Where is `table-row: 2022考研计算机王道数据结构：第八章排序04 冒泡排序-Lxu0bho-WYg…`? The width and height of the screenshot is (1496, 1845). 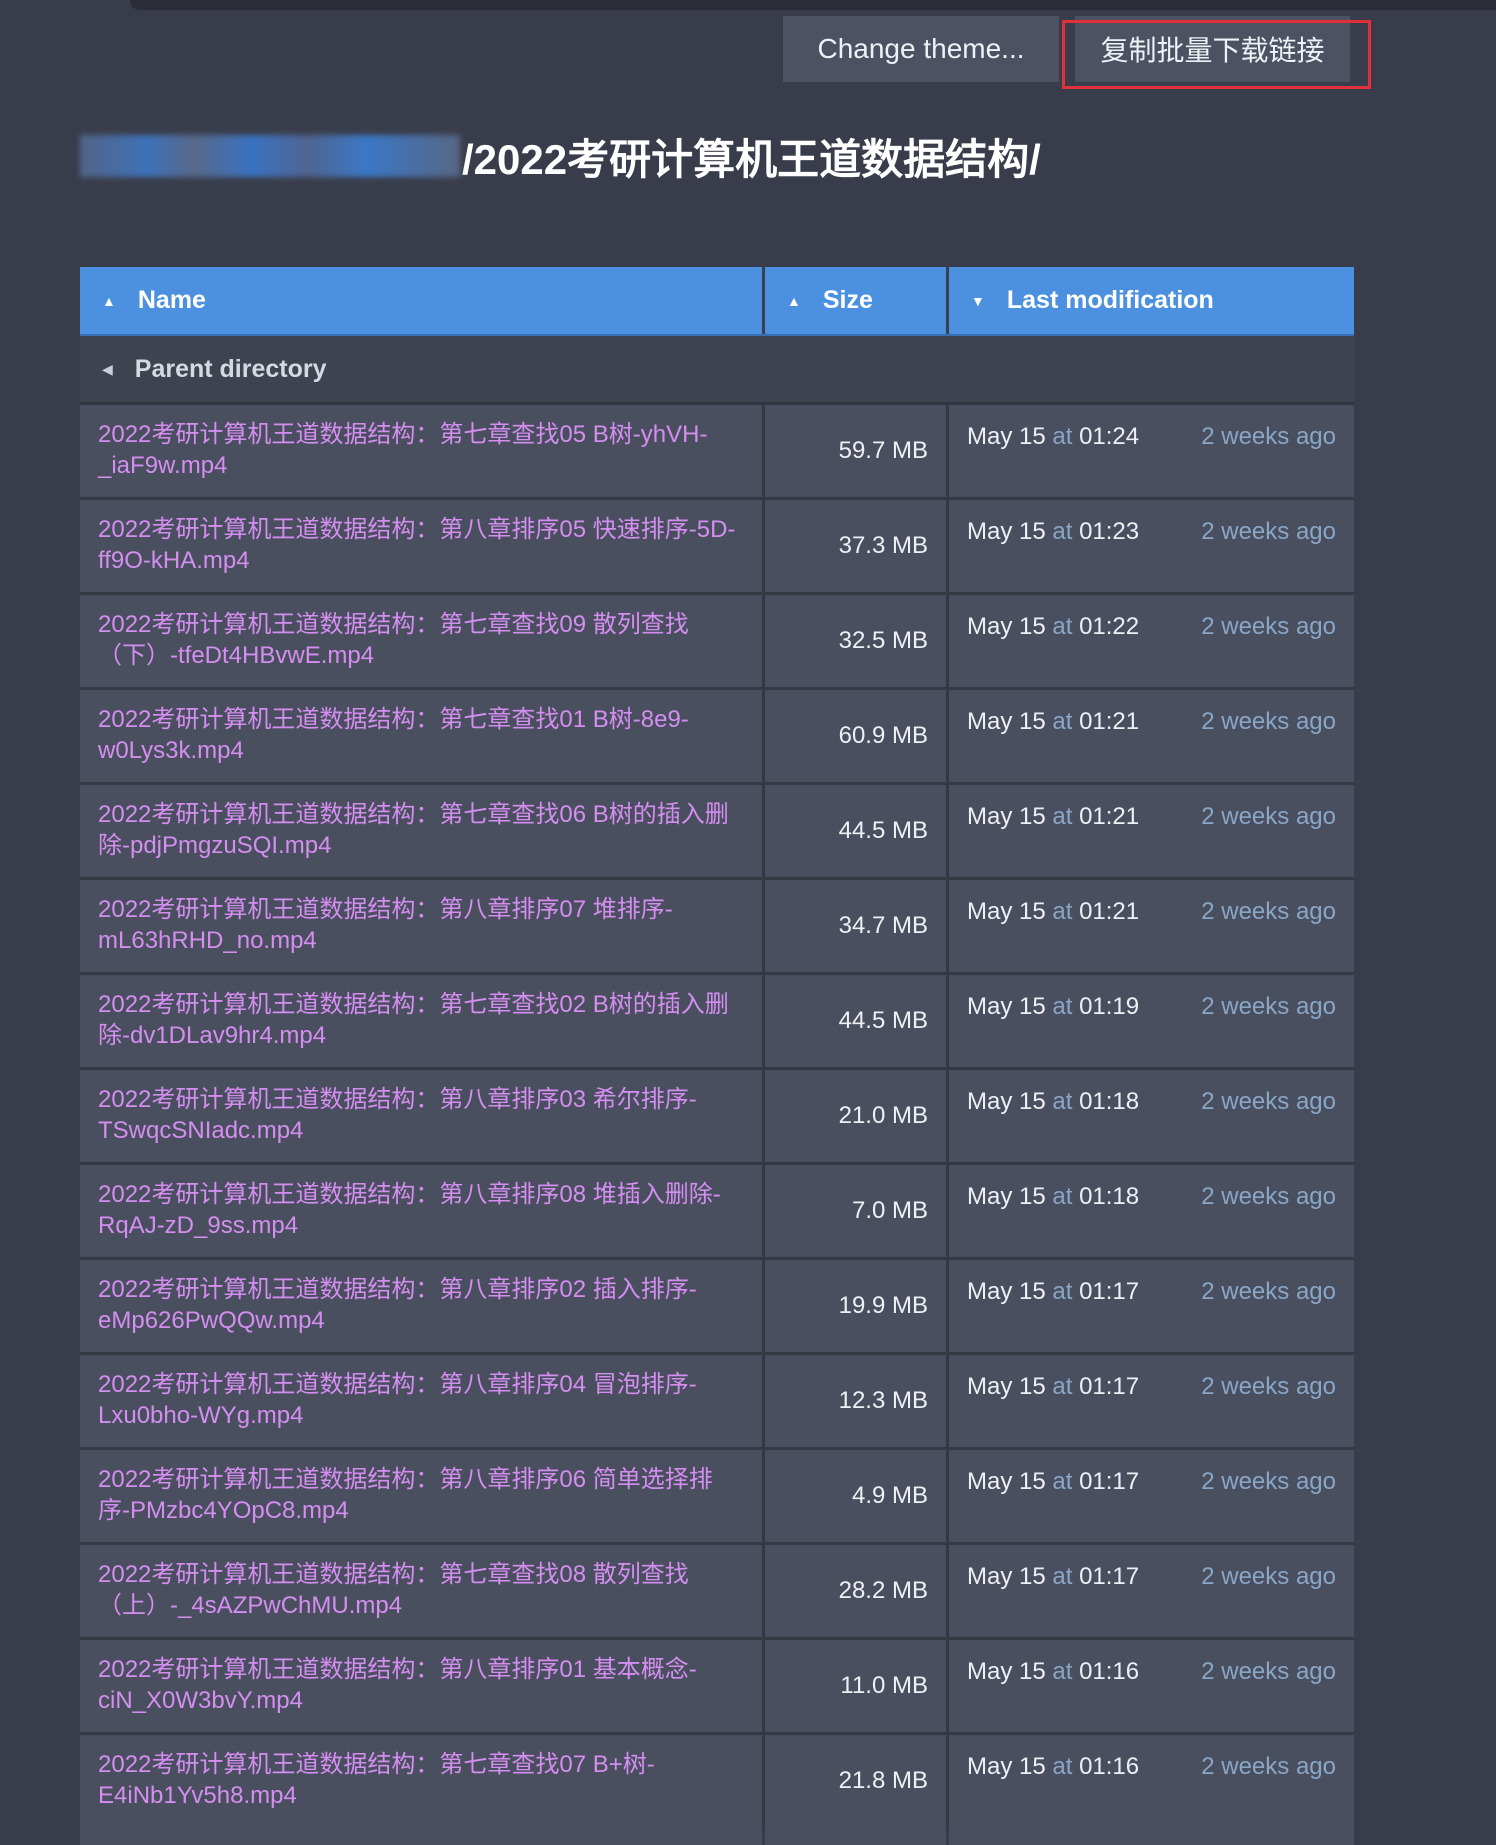
table-row: 2022考研计算机王道数据结构：第八章排序04 冒泡排序-Lxu0bho-WYg… is located at coordinates (717, 1402).